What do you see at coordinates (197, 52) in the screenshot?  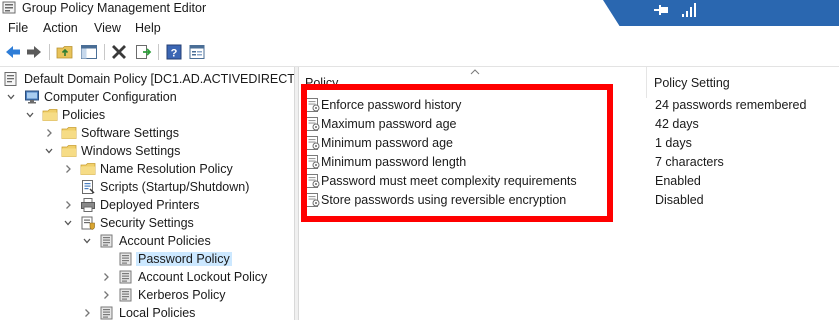 I see `properties-icon` at bounding box center [197, 52].